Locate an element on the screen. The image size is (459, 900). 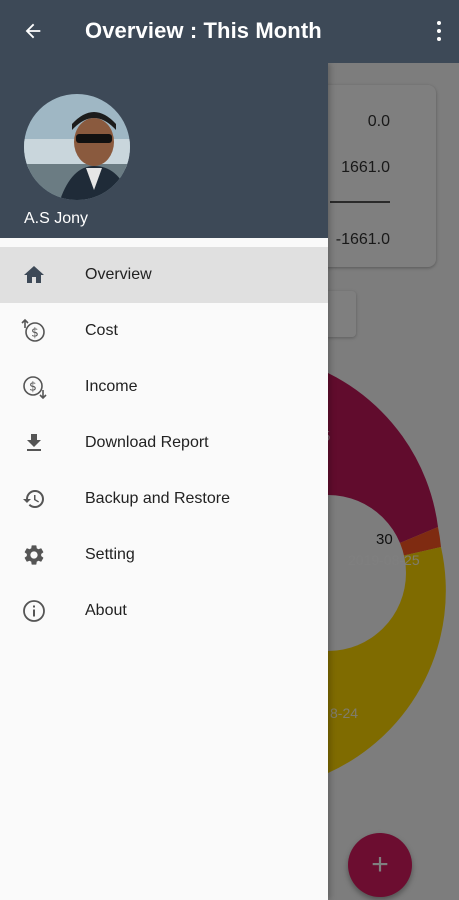
nav-item-label: Overview is located at coordinates (118, 274).